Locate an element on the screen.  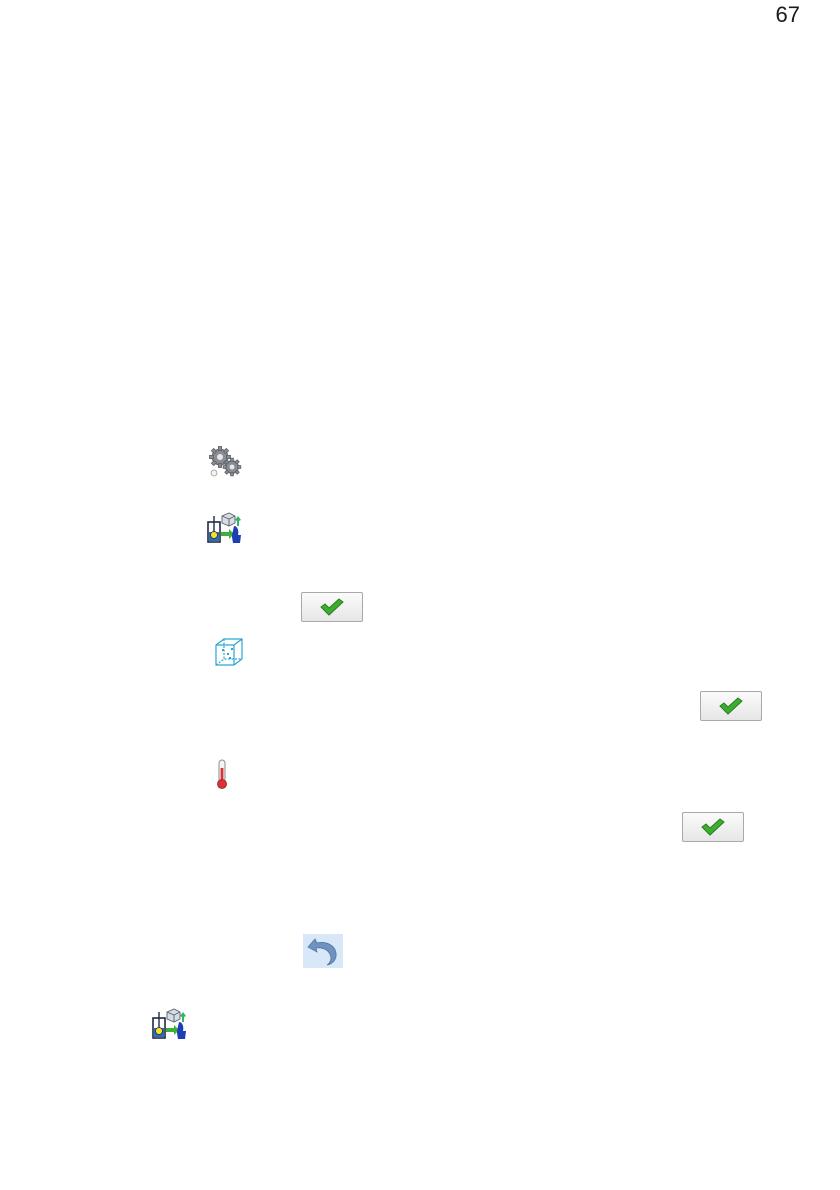
settings-gears-icon is located at coordinates (225, 461).